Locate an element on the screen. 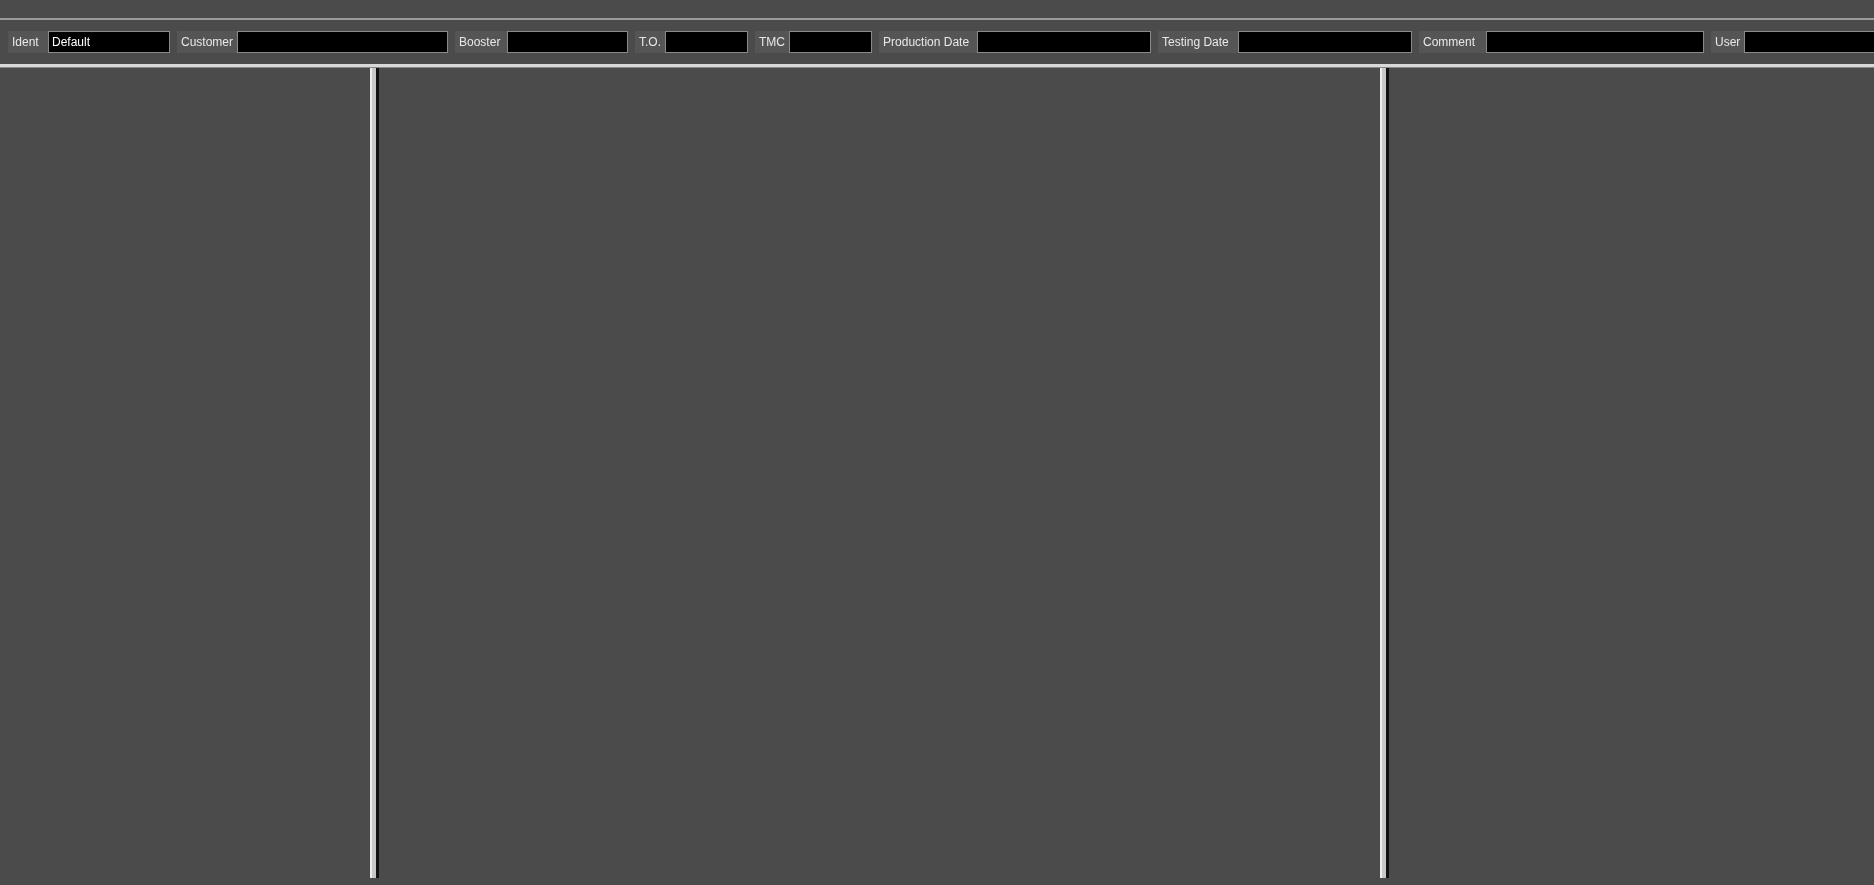 This screenshot has height=885, width=1874. field-label: Production Date is located at coordinates (928, 42).